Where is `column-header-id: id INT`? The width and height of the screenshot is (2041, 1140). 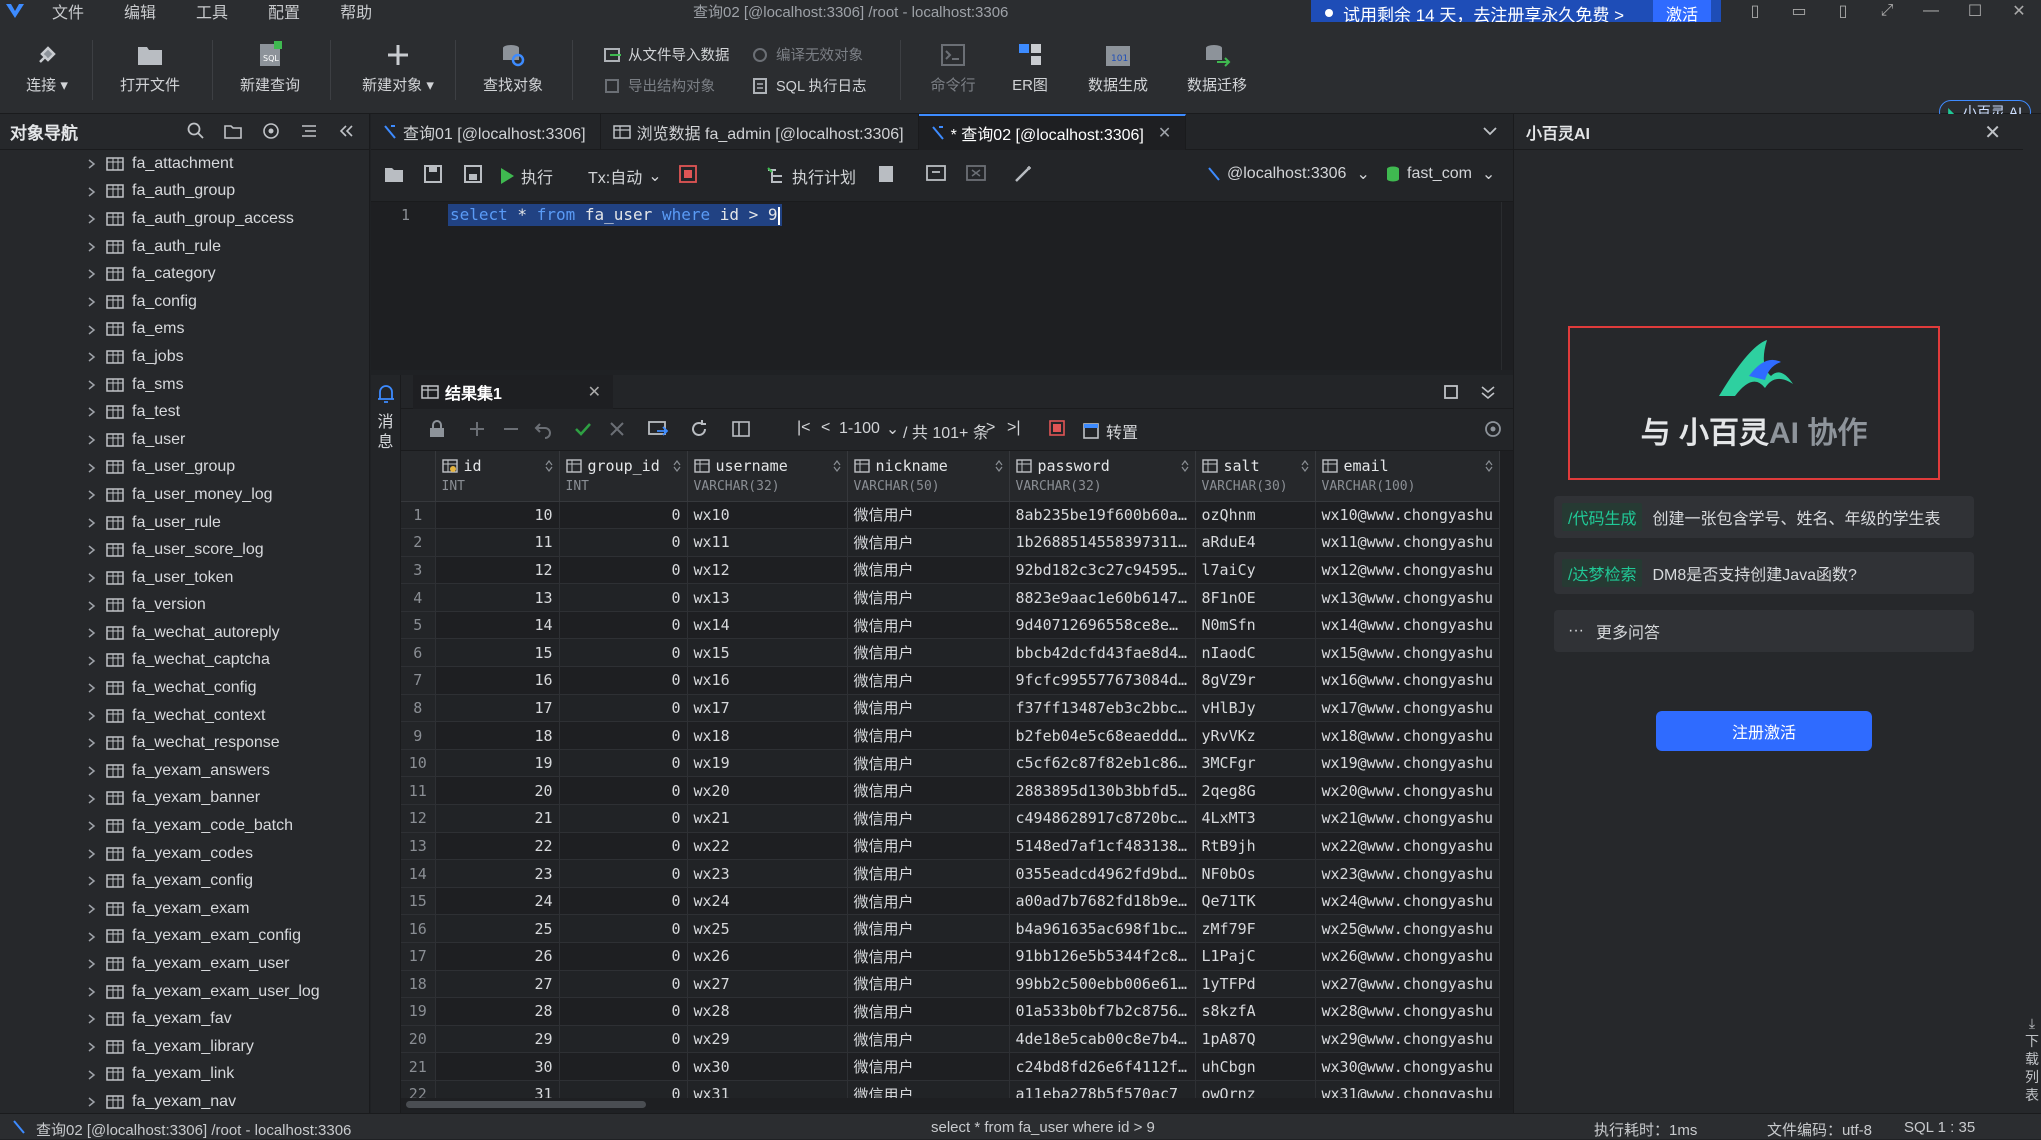
column-header-id: id INT is located at coordinates (497, 476).